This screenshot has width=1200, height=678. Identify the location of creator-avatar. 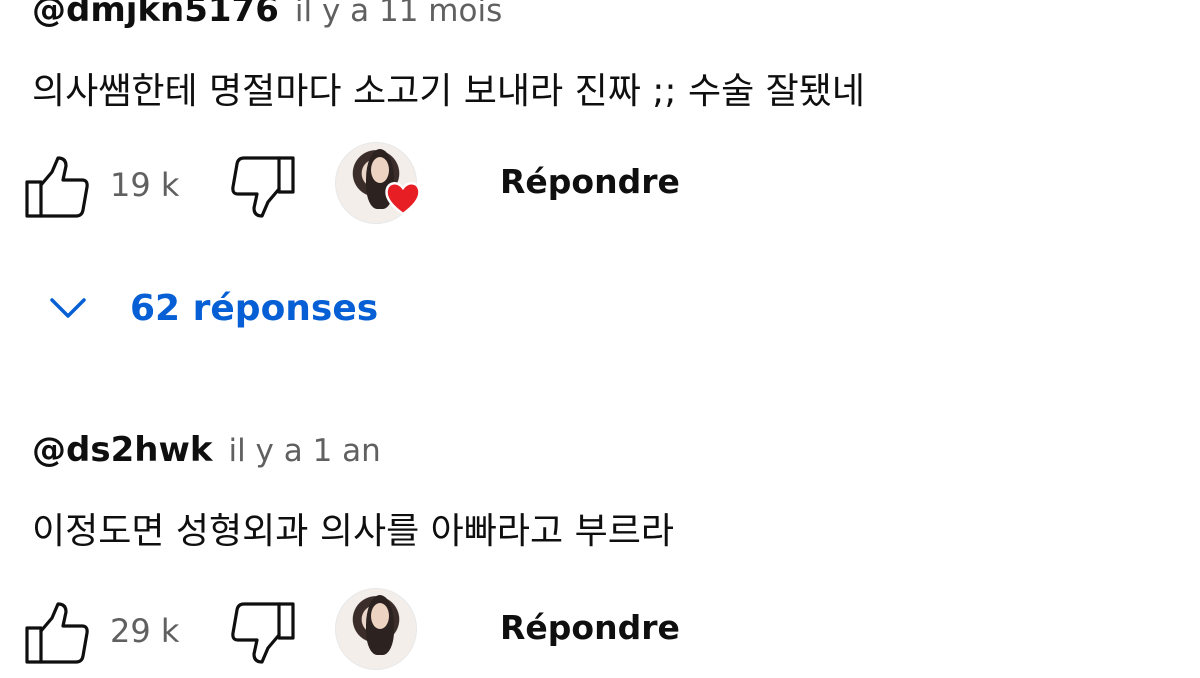
(376, 629).